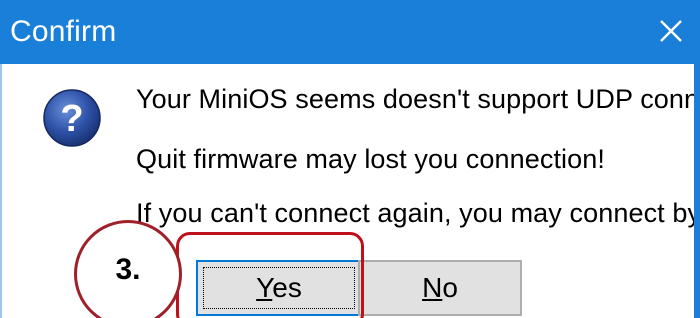 The width and height of the screenshot is (700, 318). I want to click on no-button: No, so click(440, 288).